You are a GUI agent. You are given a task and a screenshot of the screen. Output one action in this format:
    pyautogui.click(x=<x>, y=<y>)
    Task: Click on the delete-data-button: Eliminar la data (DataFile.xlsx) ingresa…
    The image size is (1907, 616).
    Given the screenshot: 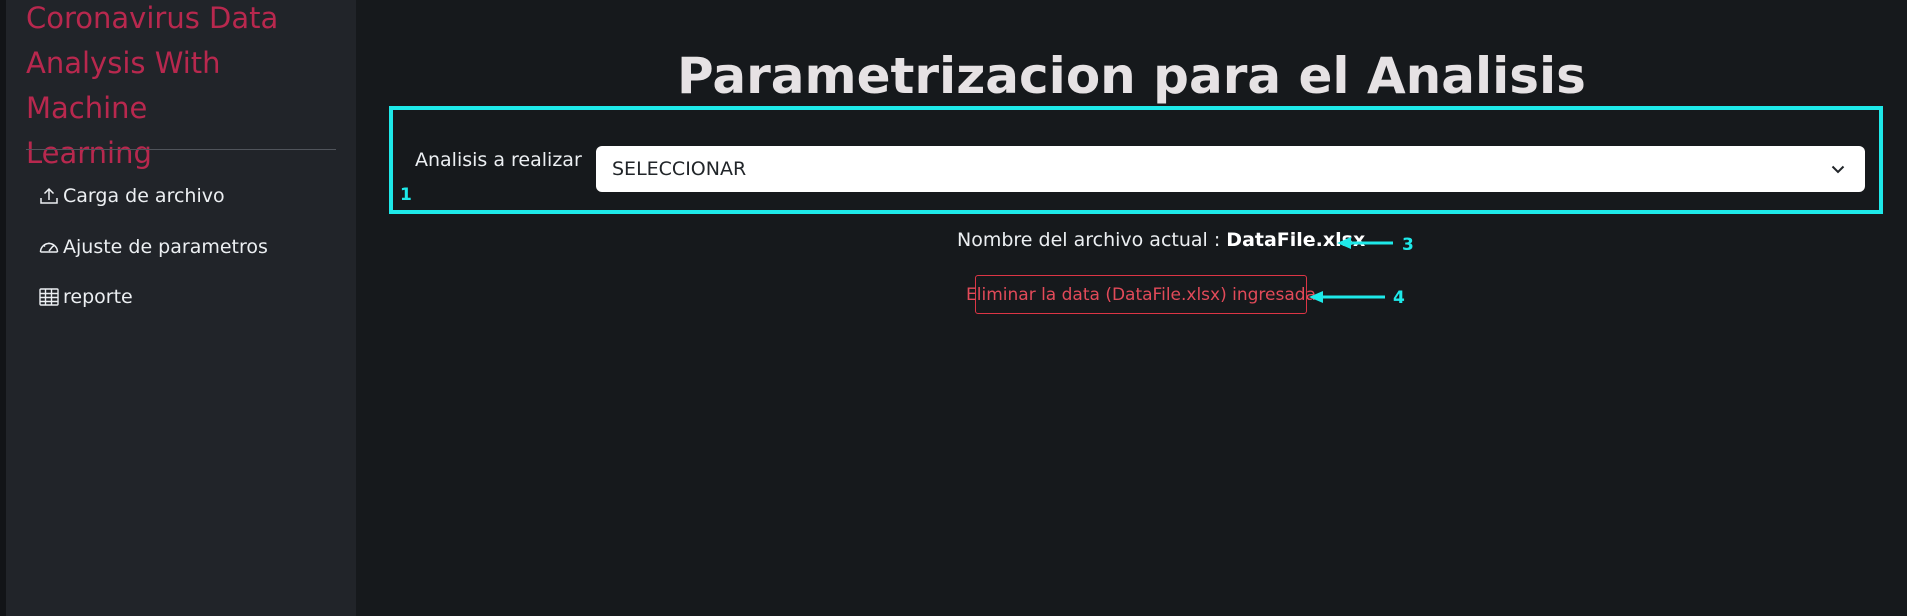 What is the action you would take?
    pyautogui.click(x=1141, y=294)
    